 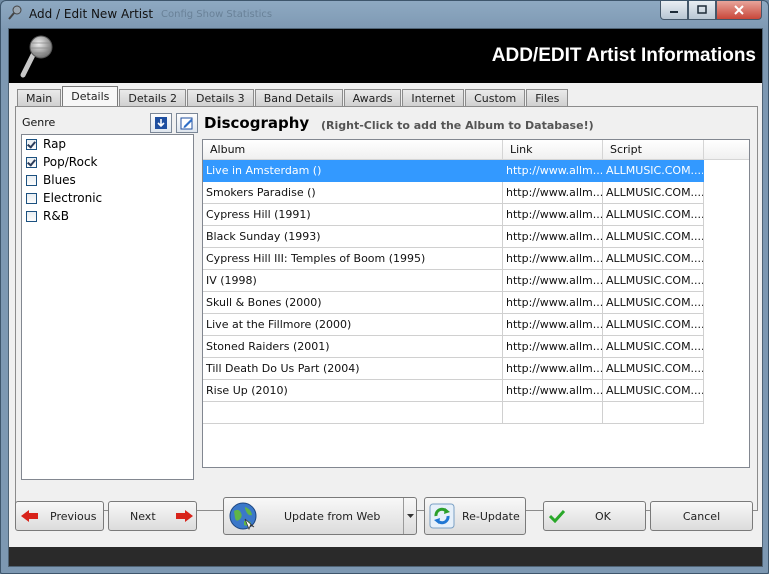 What do you see at coordinates (90, 96) in the screenshot?
I see `tab-details: Details` at bounding box center [90, 96].